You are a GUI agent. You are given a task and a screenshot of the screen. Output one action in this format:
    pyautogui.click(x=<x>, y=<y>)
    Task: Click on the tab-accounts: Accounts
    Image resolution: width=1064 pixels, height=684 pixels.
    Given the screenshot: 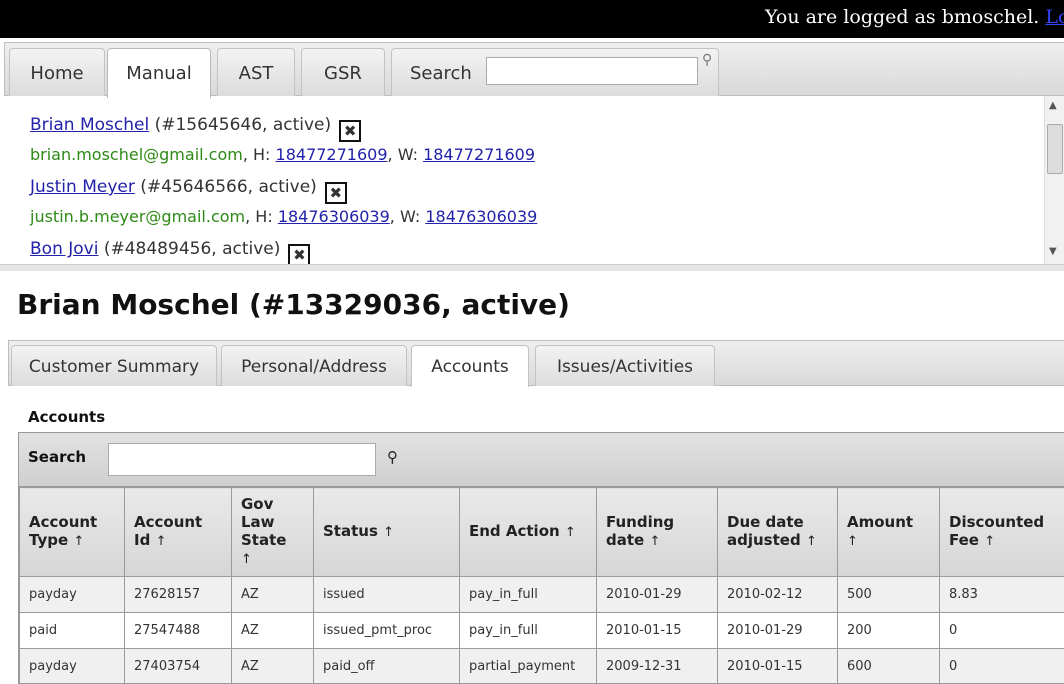 What is the action you would take?
    pyautogui.click(x=470, y=366)
    